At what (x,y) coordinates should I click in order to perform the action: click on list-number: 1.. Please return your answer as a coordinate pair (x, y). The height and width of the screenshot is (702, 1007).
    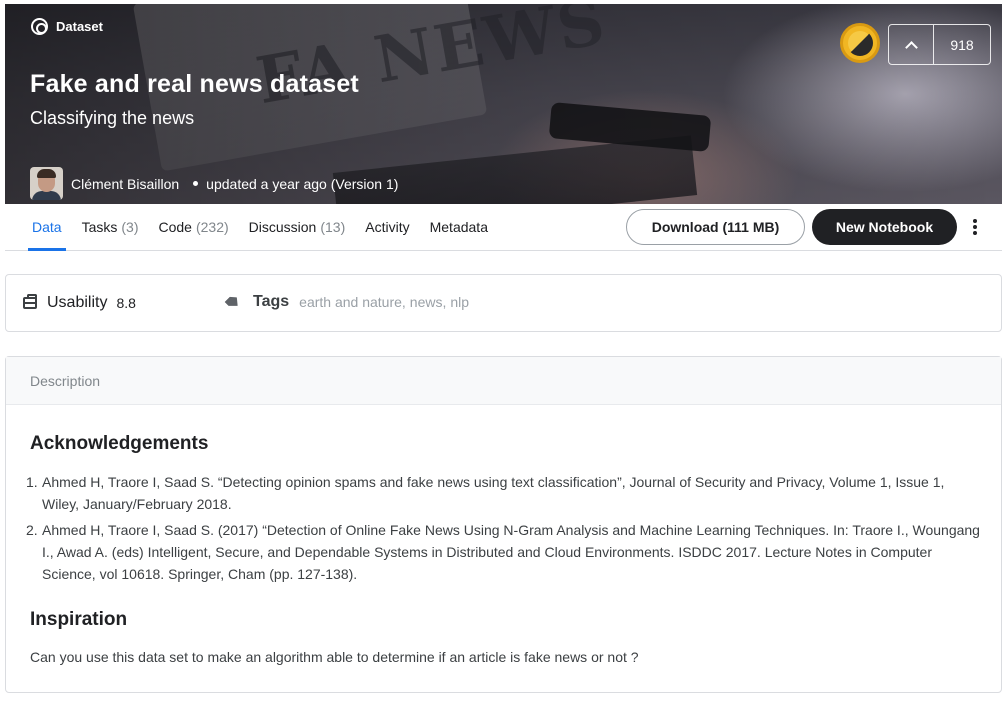
    Looking at the image, I should click on (32, 482).